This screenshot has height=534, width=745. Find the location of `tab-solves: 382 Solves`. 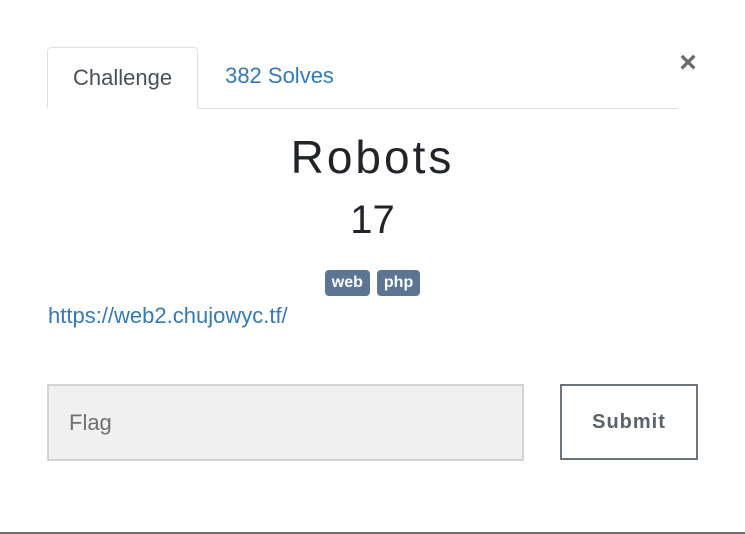

tab-solves: 382 Solves is located at coordinates (278, 77).